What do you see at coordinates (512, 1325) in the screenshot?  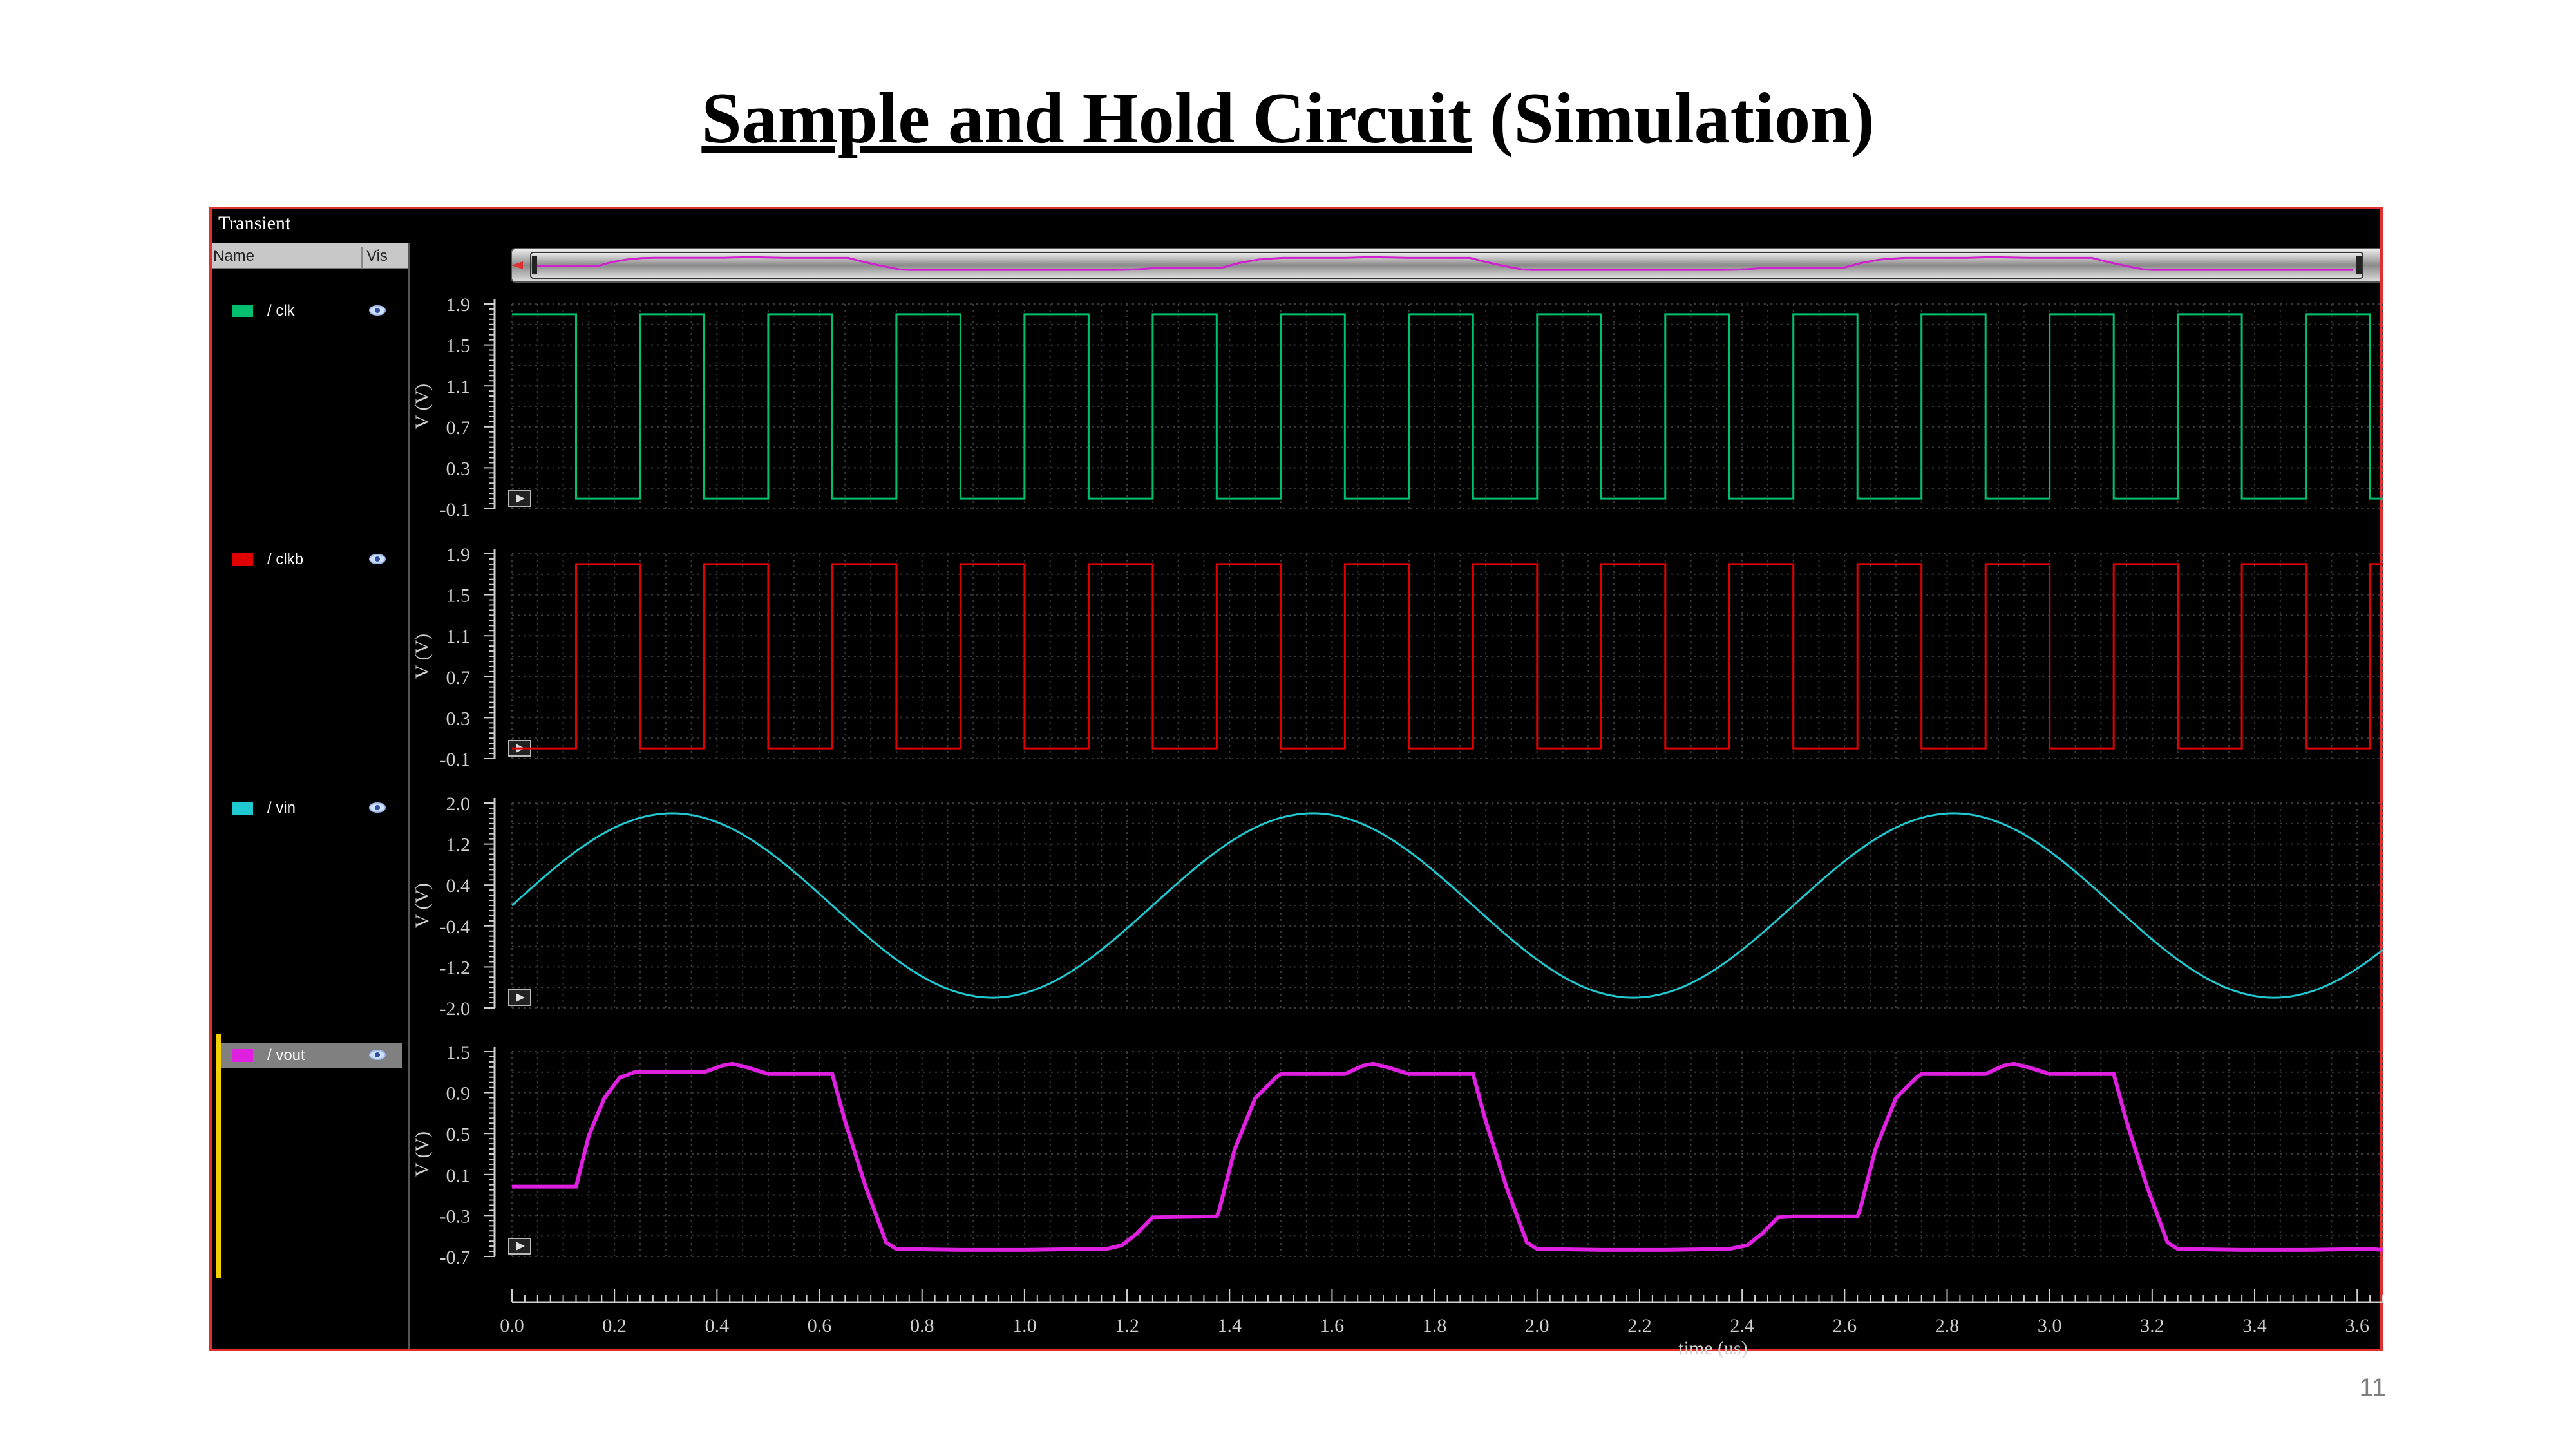 I see `x-tick-label: 0.0` at bounding box center [512, 1325].